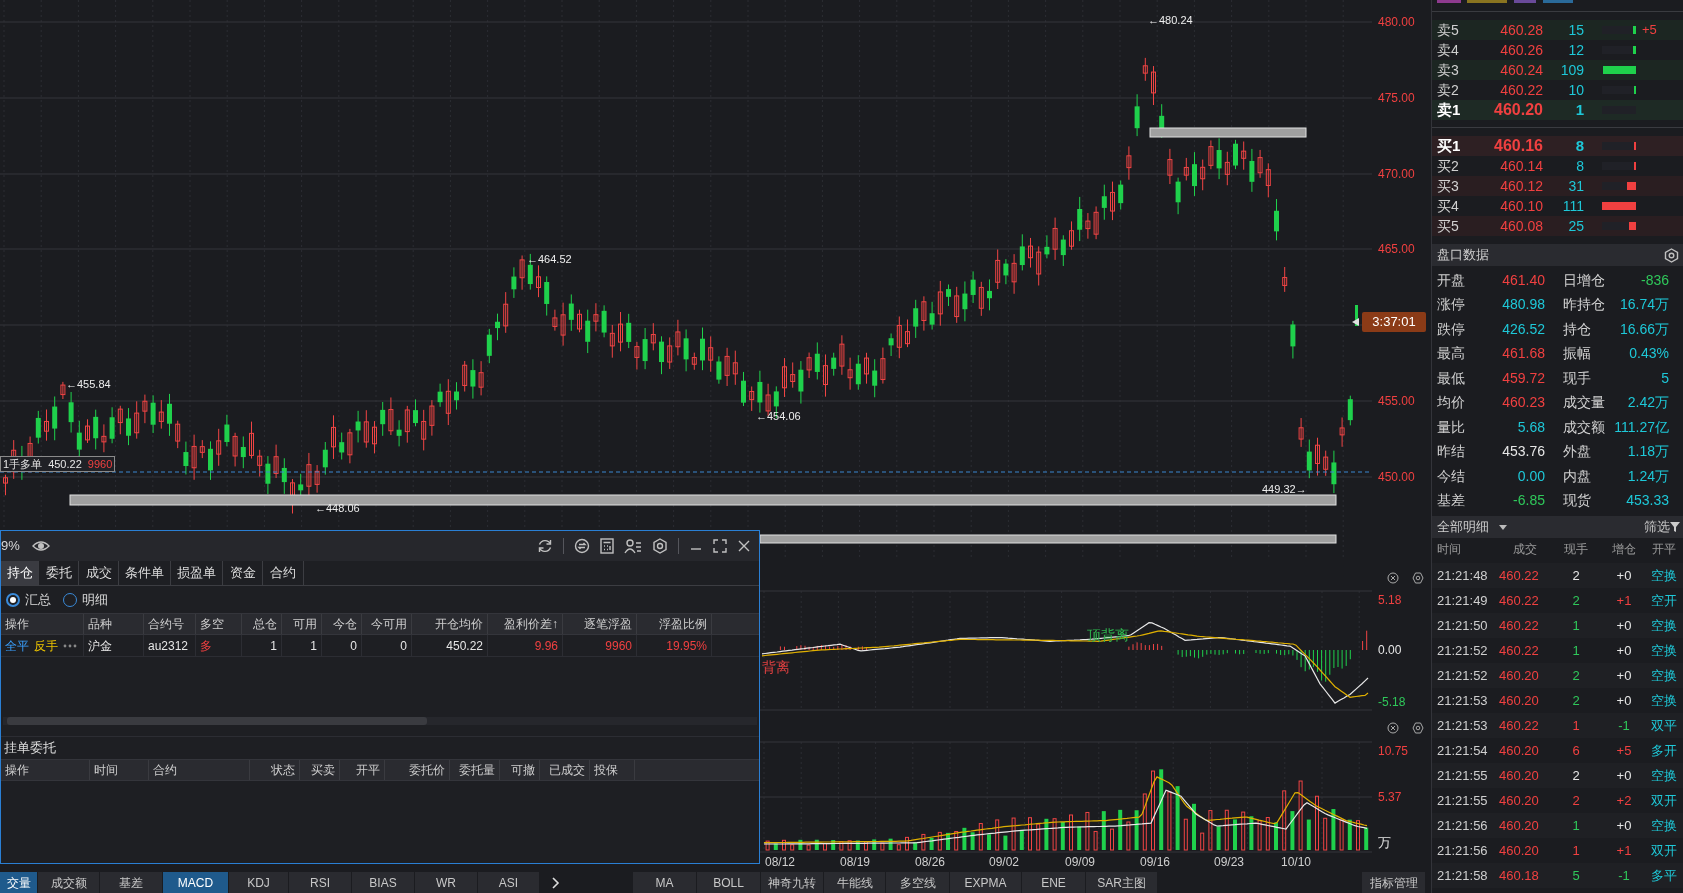 The height and width of the screenshot is (893, 1683). Describe the element at coordinates (1080, 862) in the screenshot. I see `date-label: 09/09` at that location.